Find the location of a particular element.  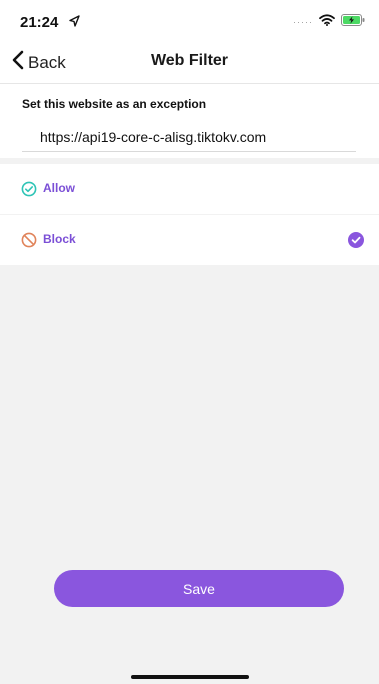

status-bar: 21:24 ····· is located at coordinates (189, 20).